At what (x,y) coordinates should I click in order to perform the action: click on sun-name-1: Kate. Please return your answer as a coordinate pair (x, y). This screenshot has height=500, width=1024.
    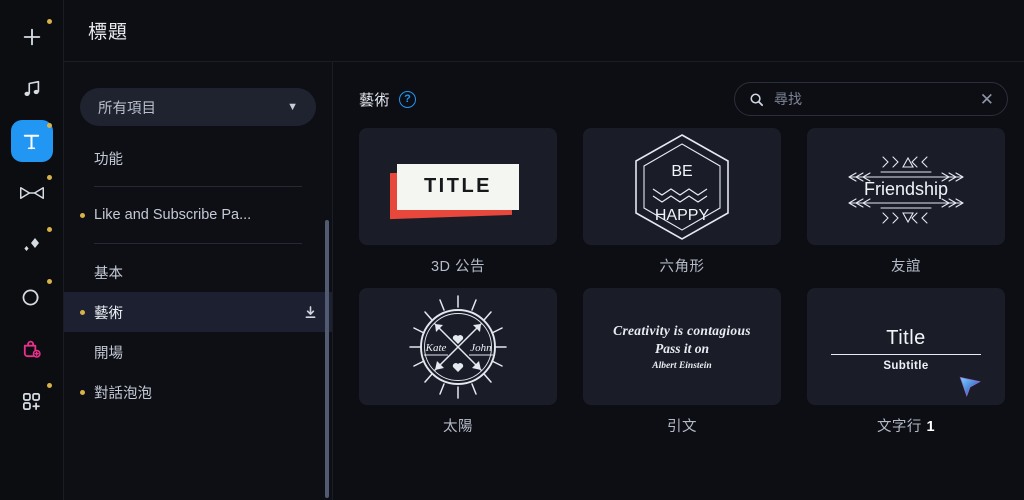
    Looking at the image, I should click on (436, 348).